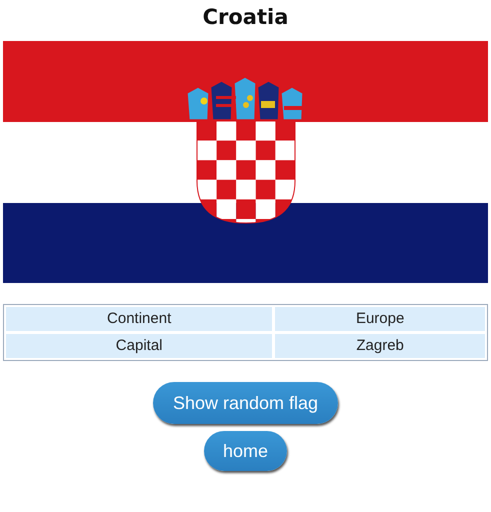  What do you see at coordinates (139, 346) in the screenshot?
I see `table-cell: Capital` at bounding box center [139, 346].